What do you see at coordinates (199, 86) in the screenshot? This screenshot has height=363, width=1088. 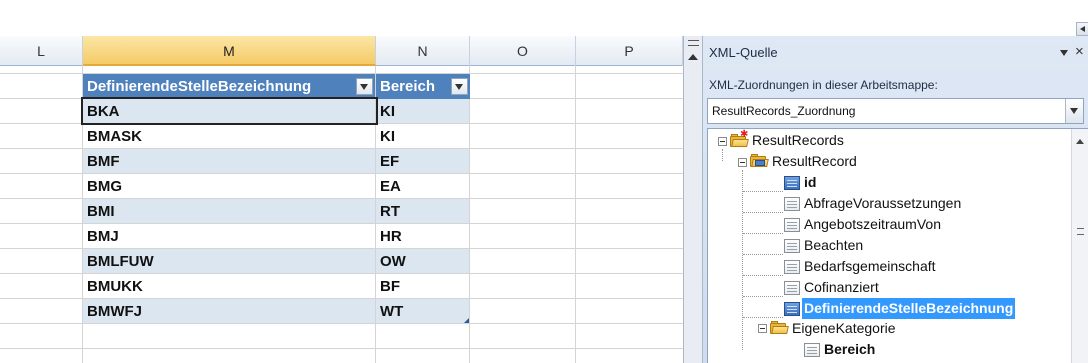 I see `header-label: DefinierendeStelleBezeichnung` at bounding box center [199, 86].